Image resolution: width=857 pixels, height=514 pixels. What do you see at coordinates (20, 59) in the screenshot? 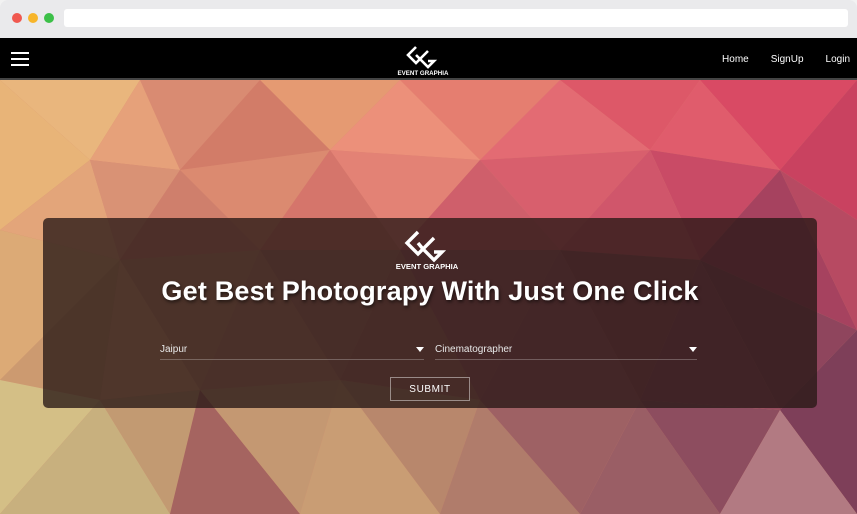
I see `hamburger-icon` at bounding box center [20, 59].